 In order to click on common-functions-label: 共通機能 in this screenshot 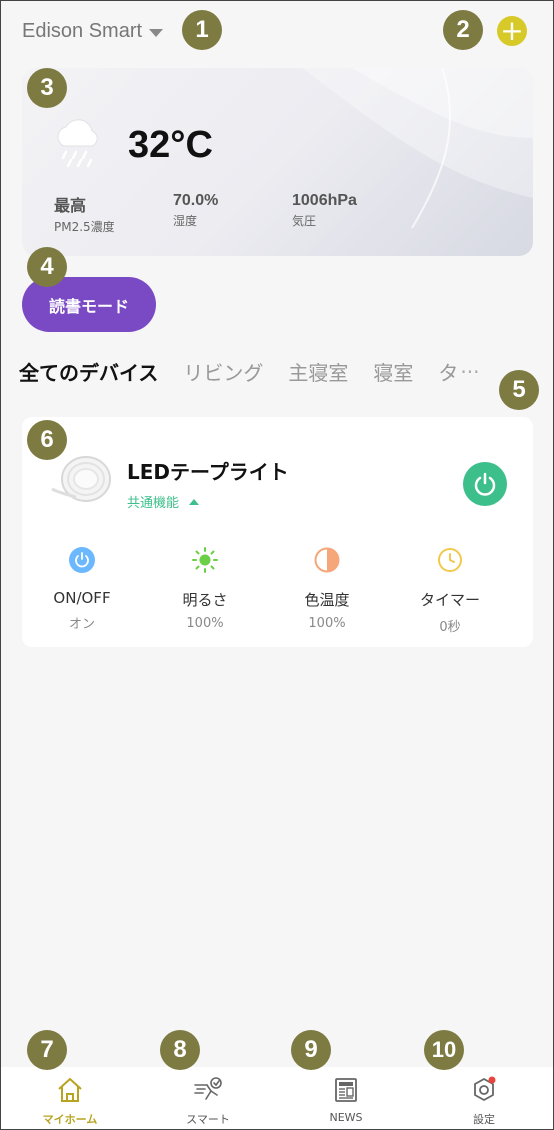, I will do `click(153, 503)`.